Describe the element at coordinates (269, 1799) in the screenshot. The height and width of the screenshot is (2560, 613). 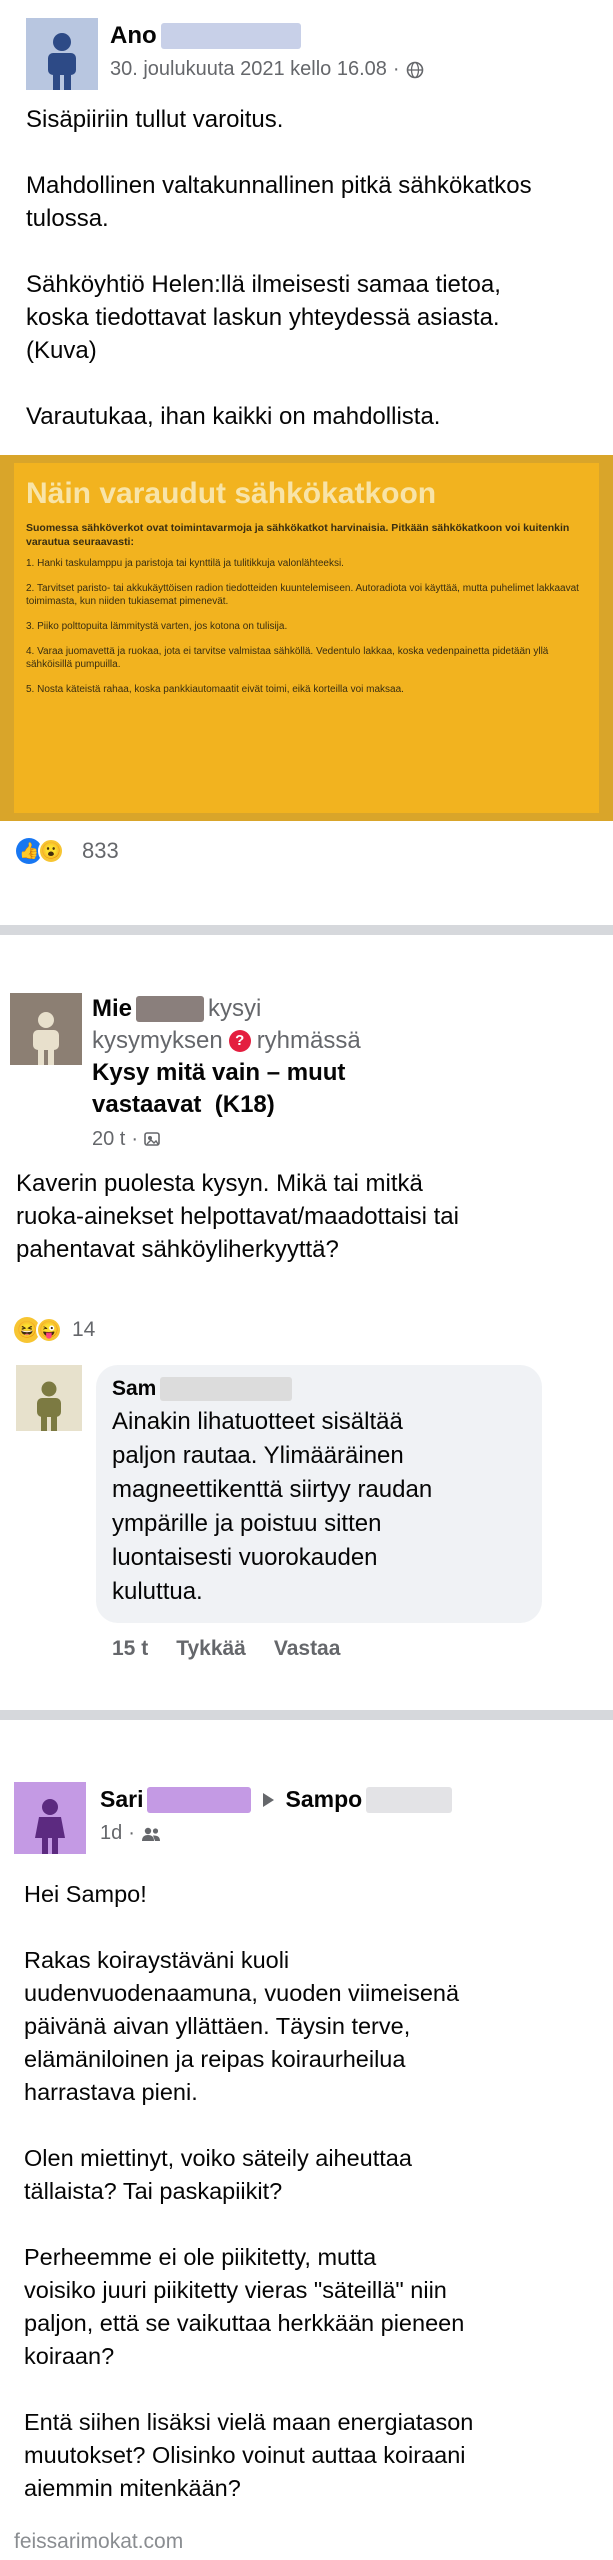
I see `arrow-right-icon` at that location.